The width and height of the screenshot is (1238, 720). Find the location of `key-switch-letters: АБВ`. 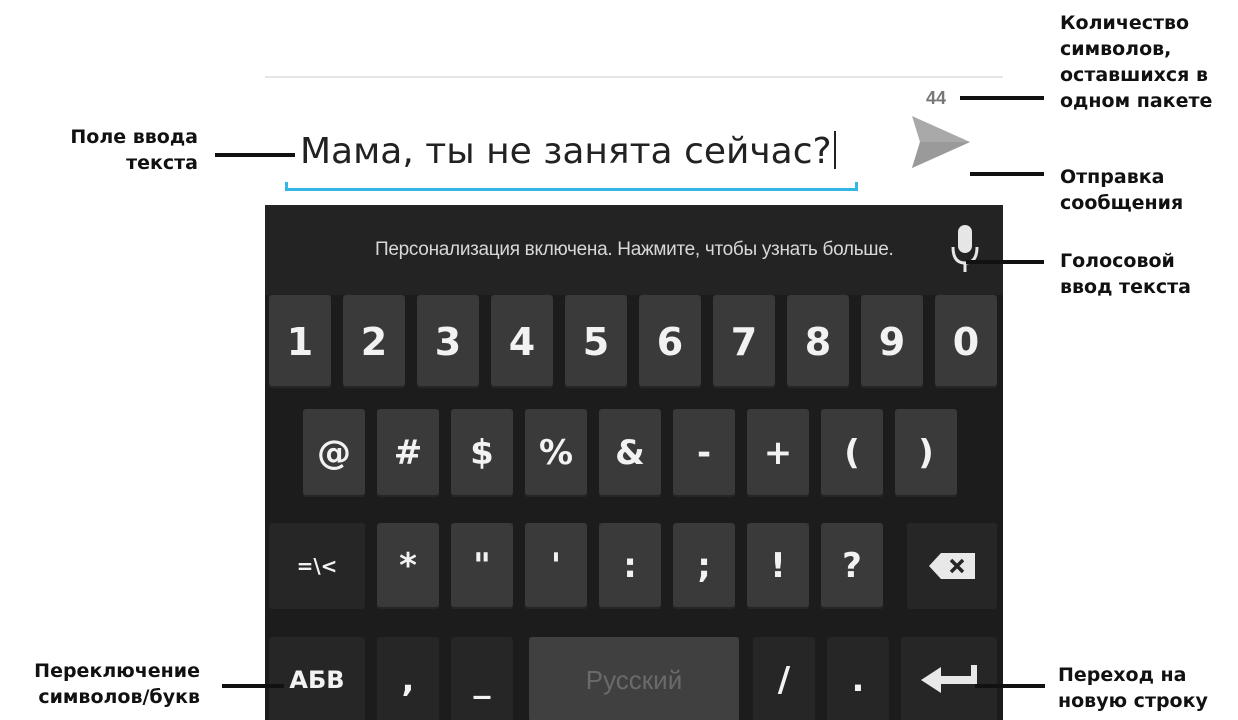

key-switch-letters: АБВ is located at coordinates (317, 678).